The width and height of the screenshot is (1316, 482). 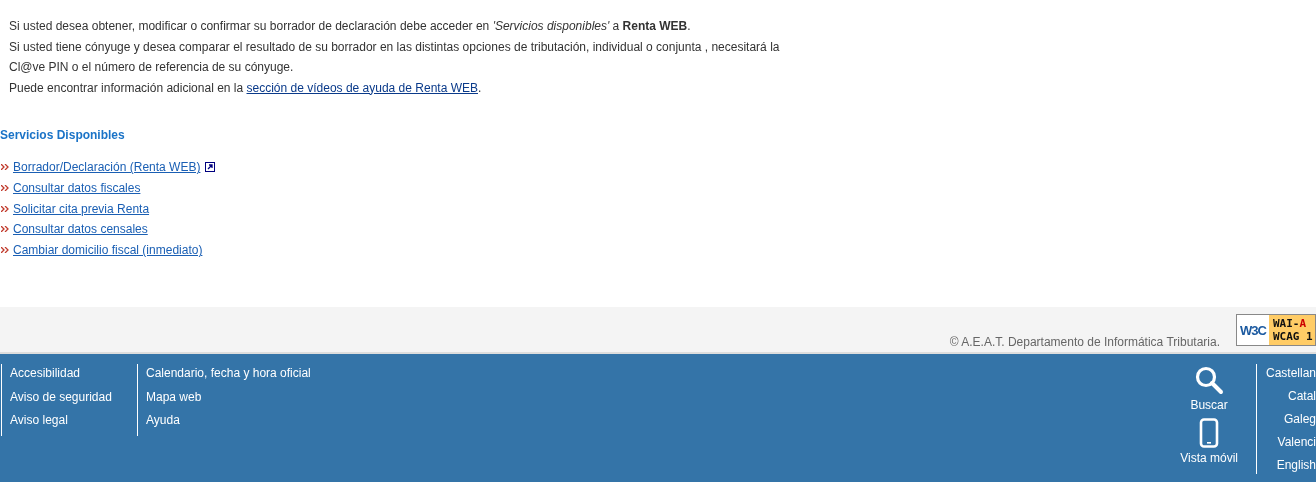 What do you see at coordinates (126, 88) in the screenshot?
I see `intro-text: Puede encontrar información adicional en la` at bounding box center [126, 88].